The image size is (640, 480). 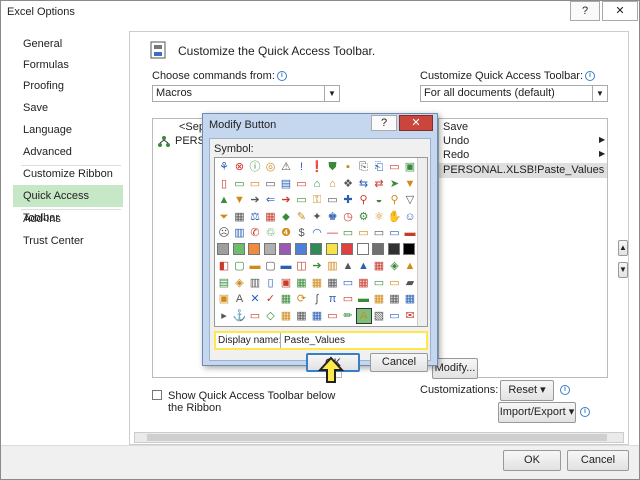 I want to click on symbol-icon: ✉, so click(x=410, y=316).